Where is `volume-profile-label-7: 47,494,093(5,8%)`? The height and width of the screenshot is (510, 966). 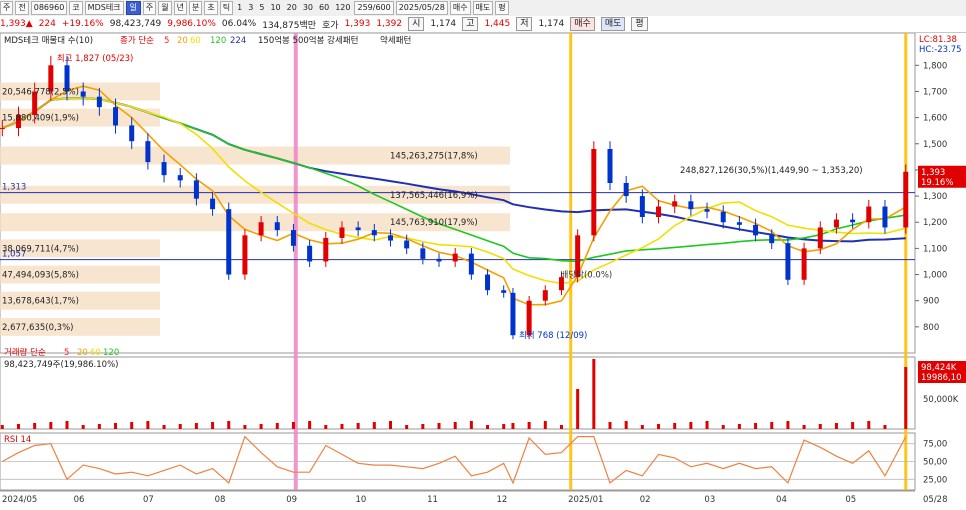 volume-profile-label-7: 47,494,093(5,8%) is located at coordinates (40, 276).